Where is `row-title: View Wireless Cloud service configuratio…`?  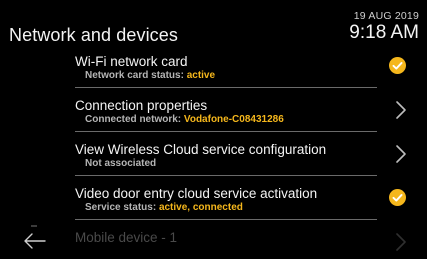
row-title: View Wireless Cloud service configuratio… is located at coordinates (201, 149).